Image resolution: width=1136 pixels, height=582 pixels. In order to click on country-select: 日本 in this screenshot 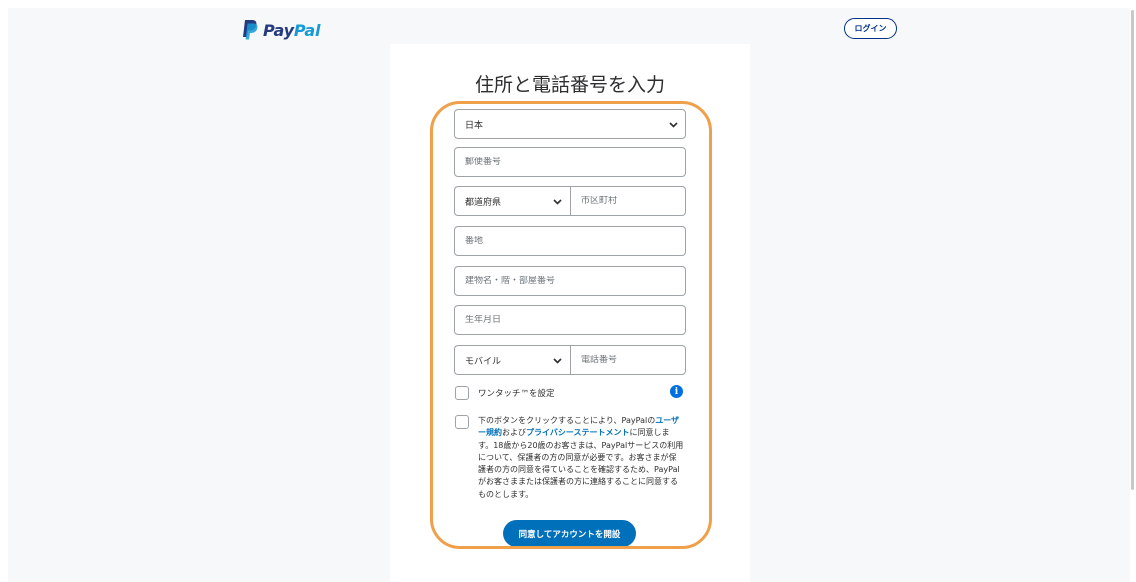, I will do `click(570, 124)`.